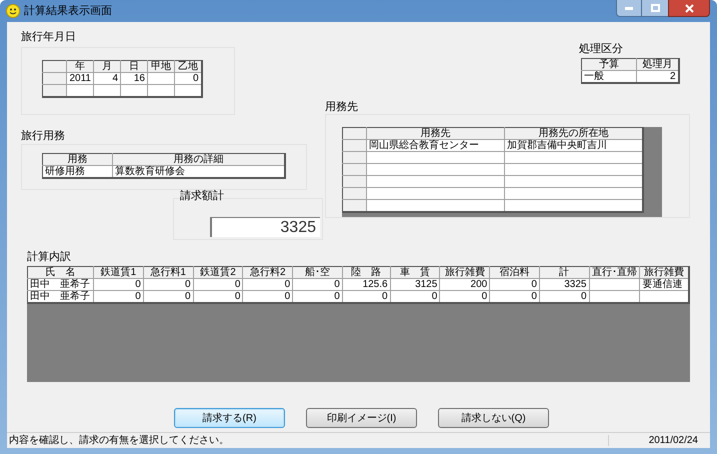 This screenshot has width=717, height=454. What do you see at coordinates (168, 272) in the screenshot?
I see `column-header: 急行料1` at bounding box center [168, 272].